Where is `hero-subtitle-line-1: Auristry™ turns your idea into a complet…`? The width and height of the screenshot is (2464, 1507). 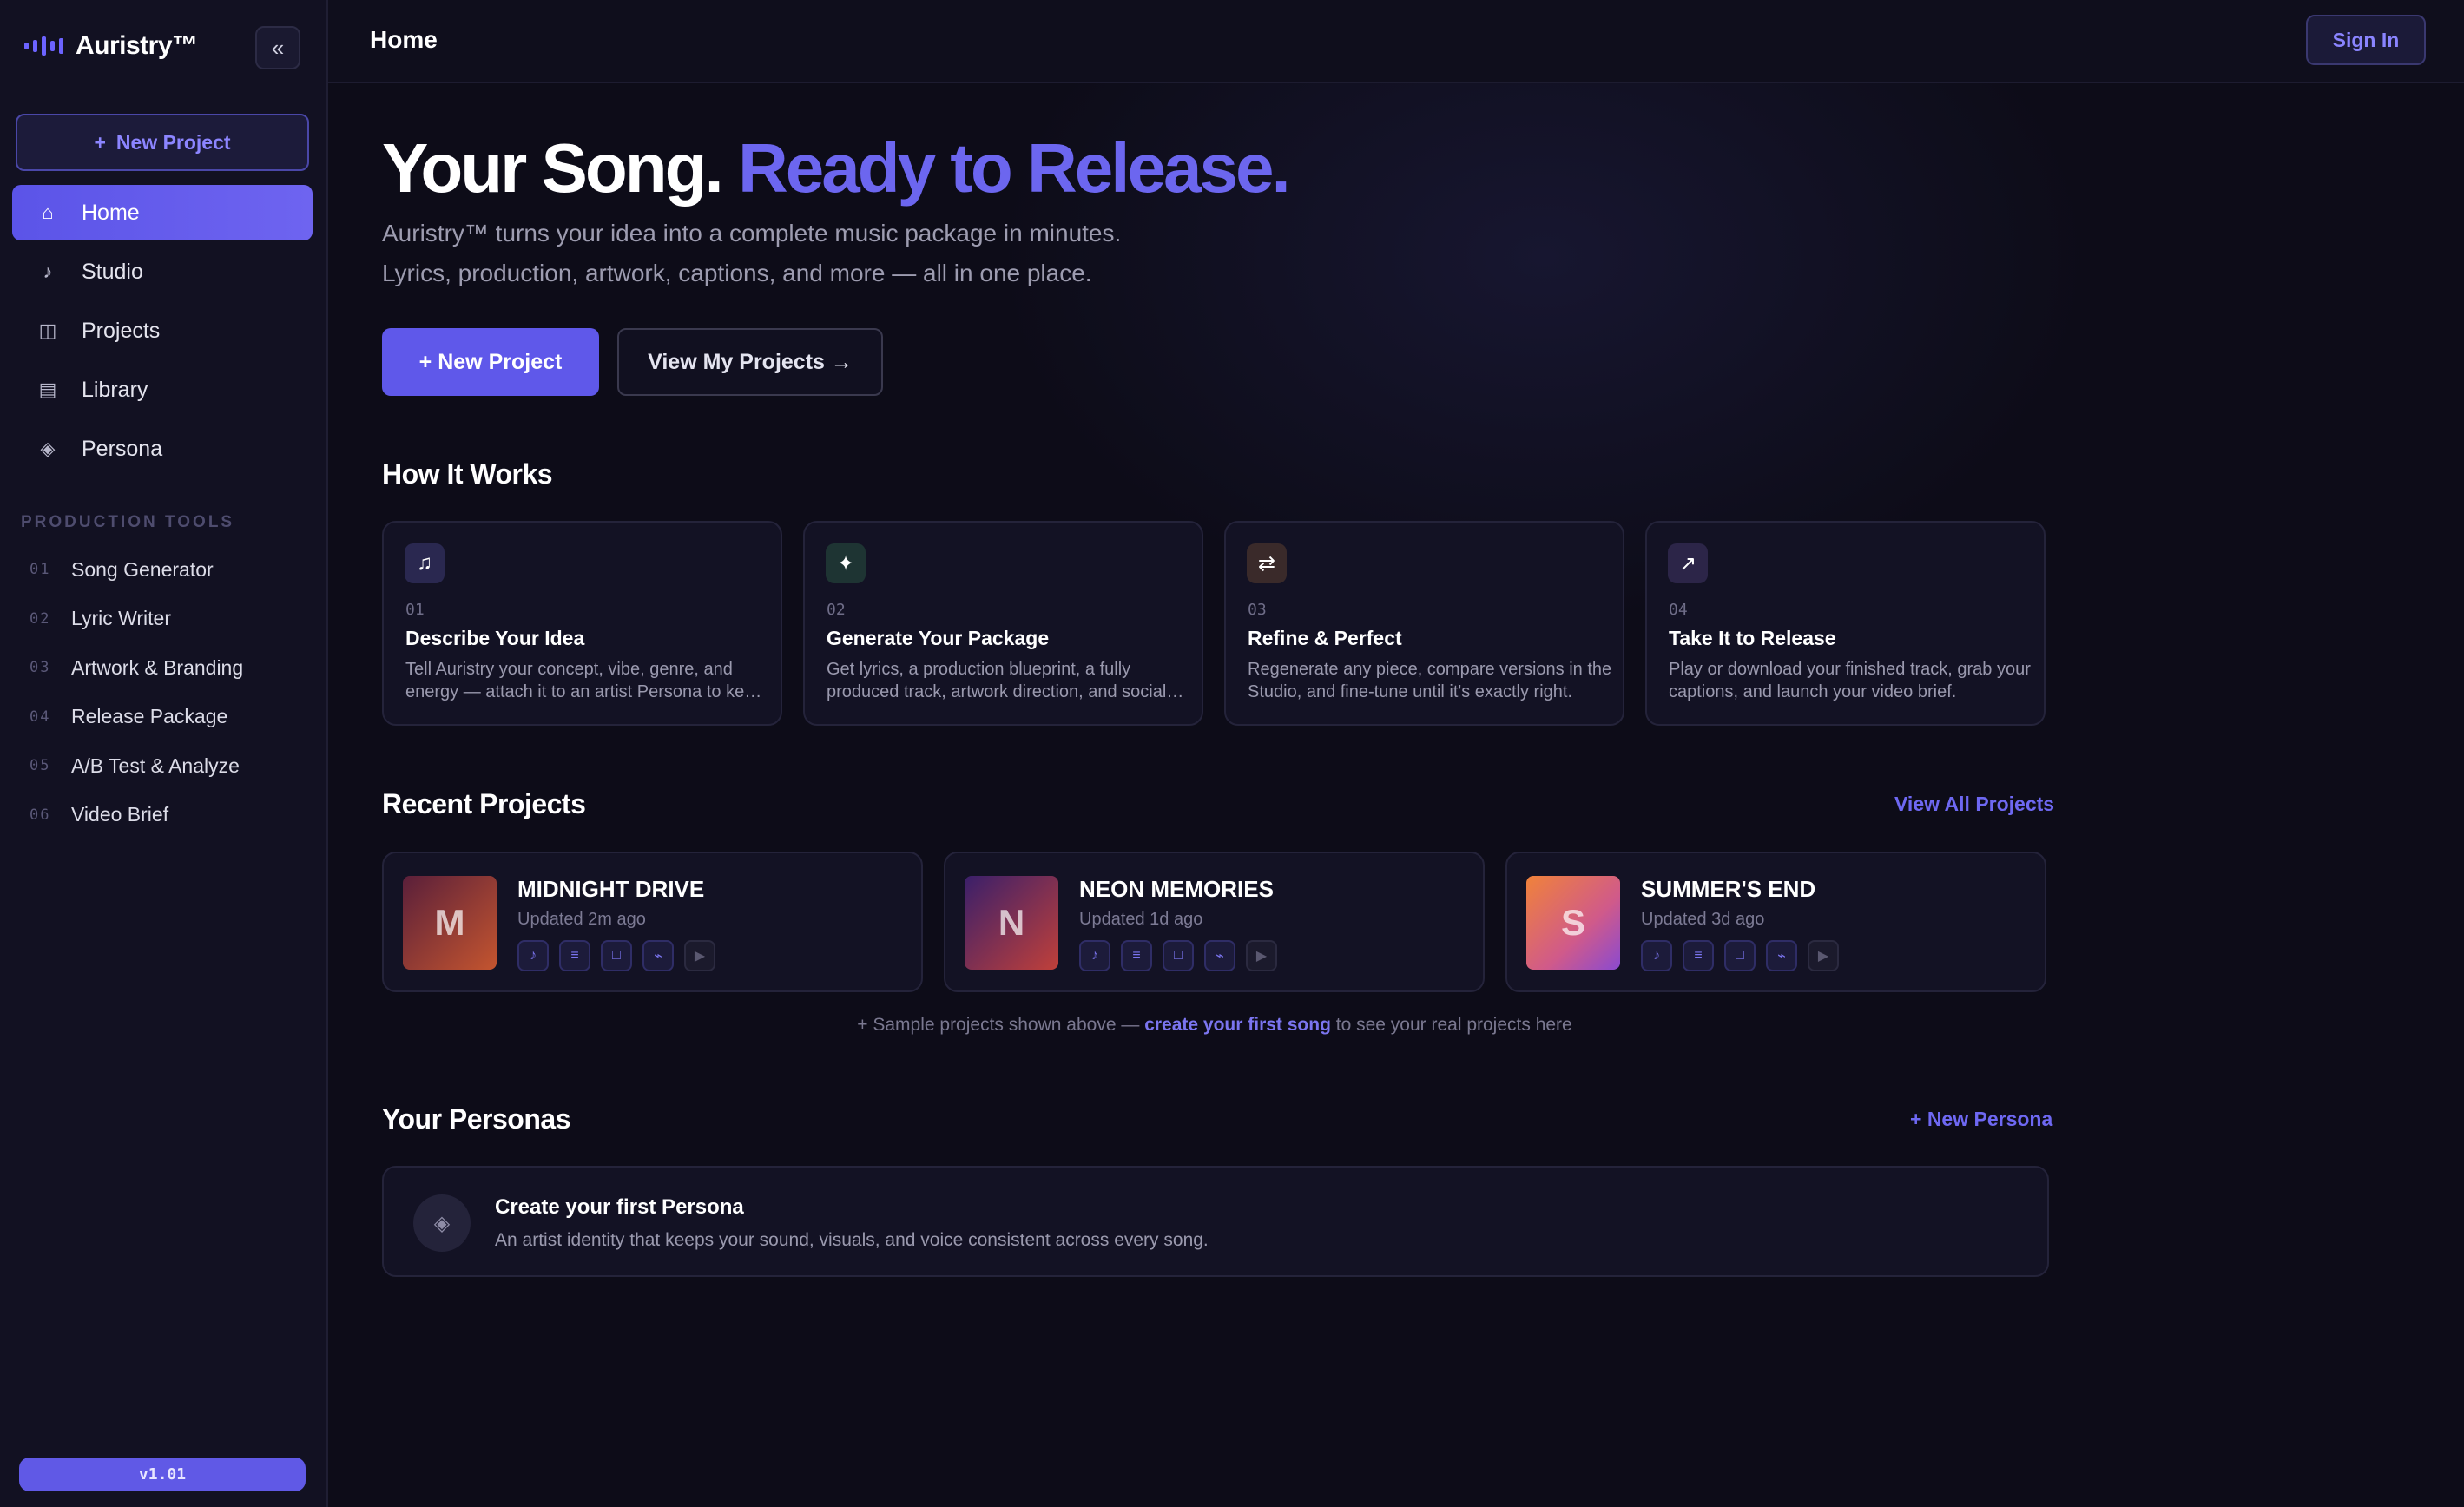 hero-subtitle-line-1: Auristry™ turns your idea into a complet… is located at coordinates (752, 233).